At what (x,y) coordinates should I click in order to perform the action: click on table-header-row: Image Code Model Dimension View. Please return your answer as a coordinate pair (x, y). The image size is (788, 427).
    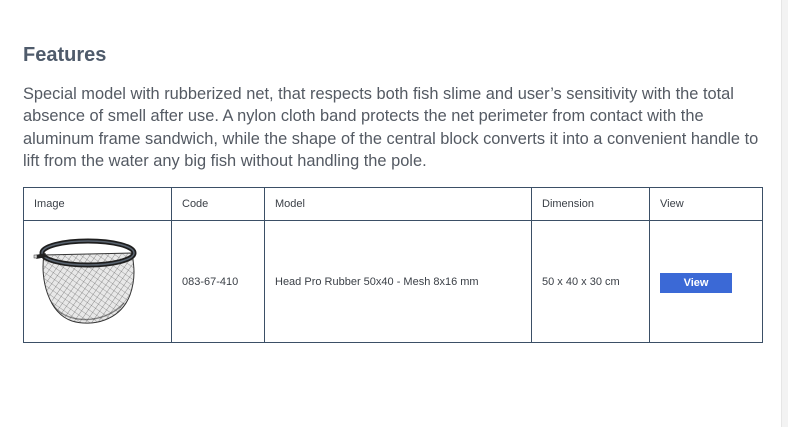
    Looking at the image, I should click on (393, 204).